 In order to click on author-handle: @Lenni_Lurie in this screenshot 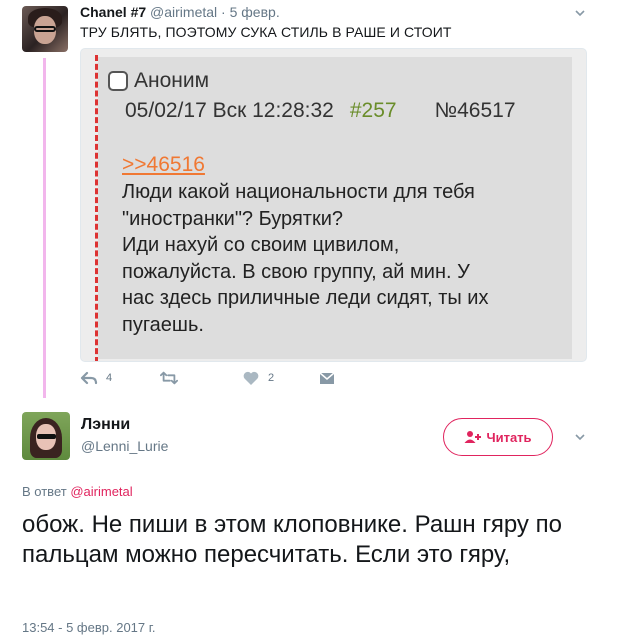, I will do `click(124, 446)`.